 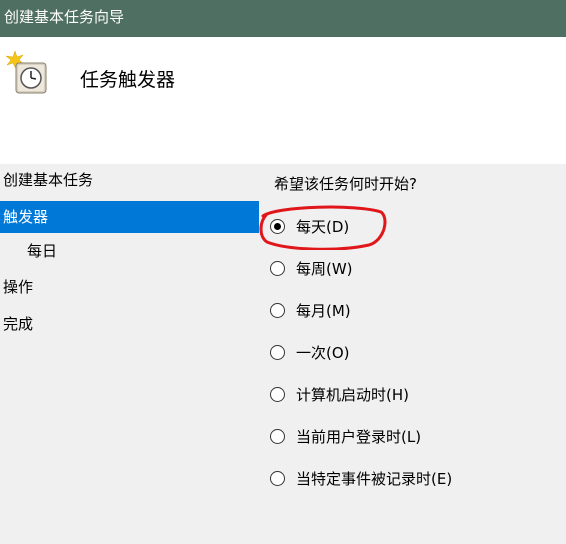 I want to click on option-weekly-label: 每周(W), so click(x=324, y=268).